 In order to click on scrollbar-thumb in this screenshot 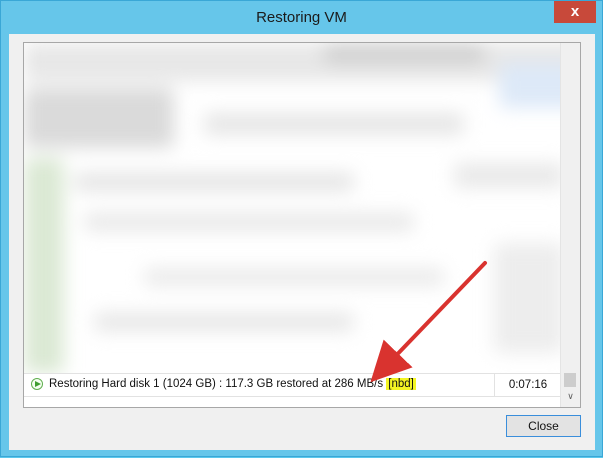, I will do `click(570, 380)`.